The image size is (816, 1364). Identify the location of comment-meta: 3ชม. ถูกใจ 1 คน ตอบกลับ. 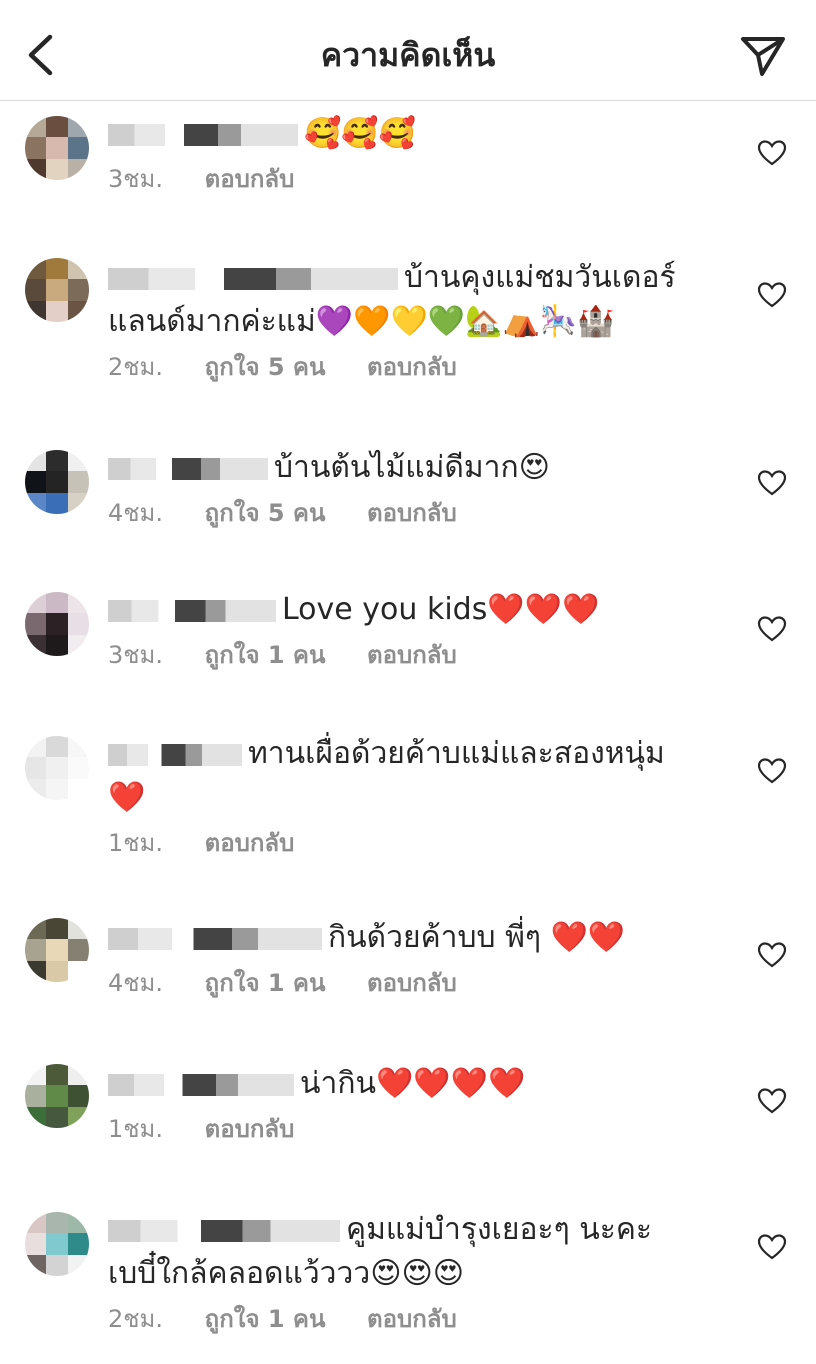
(413, 655).